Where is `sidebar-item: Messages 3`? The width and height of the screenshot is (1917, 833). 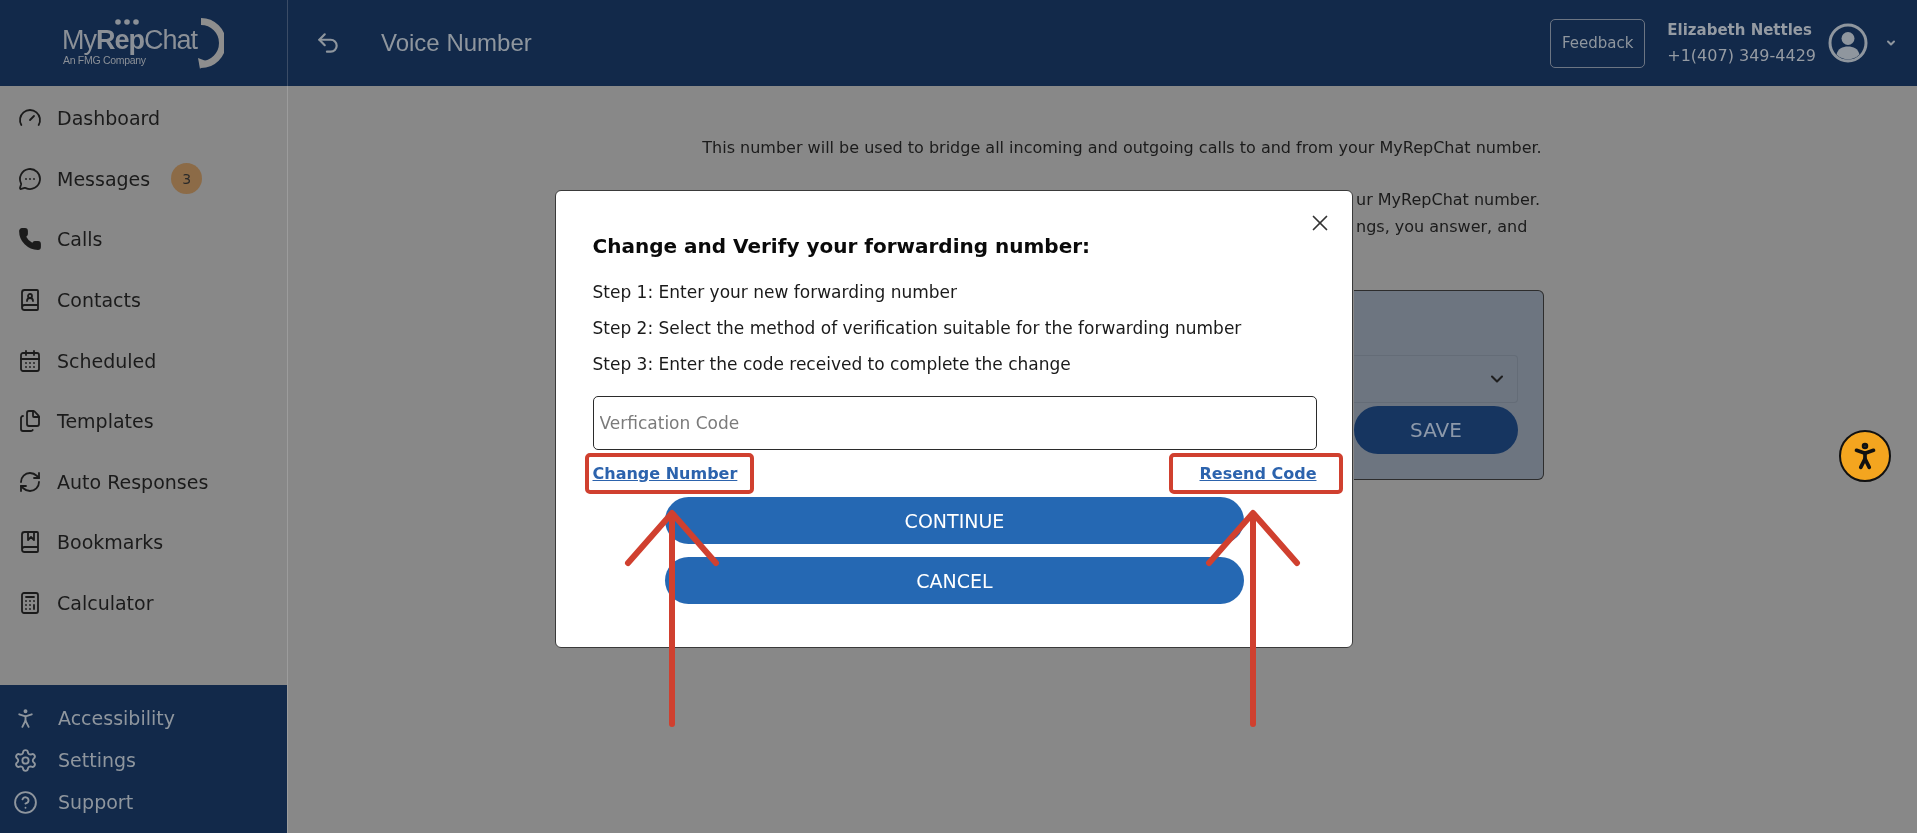
sidebar-item: Messages 3 is located at coordinates (143, 179).